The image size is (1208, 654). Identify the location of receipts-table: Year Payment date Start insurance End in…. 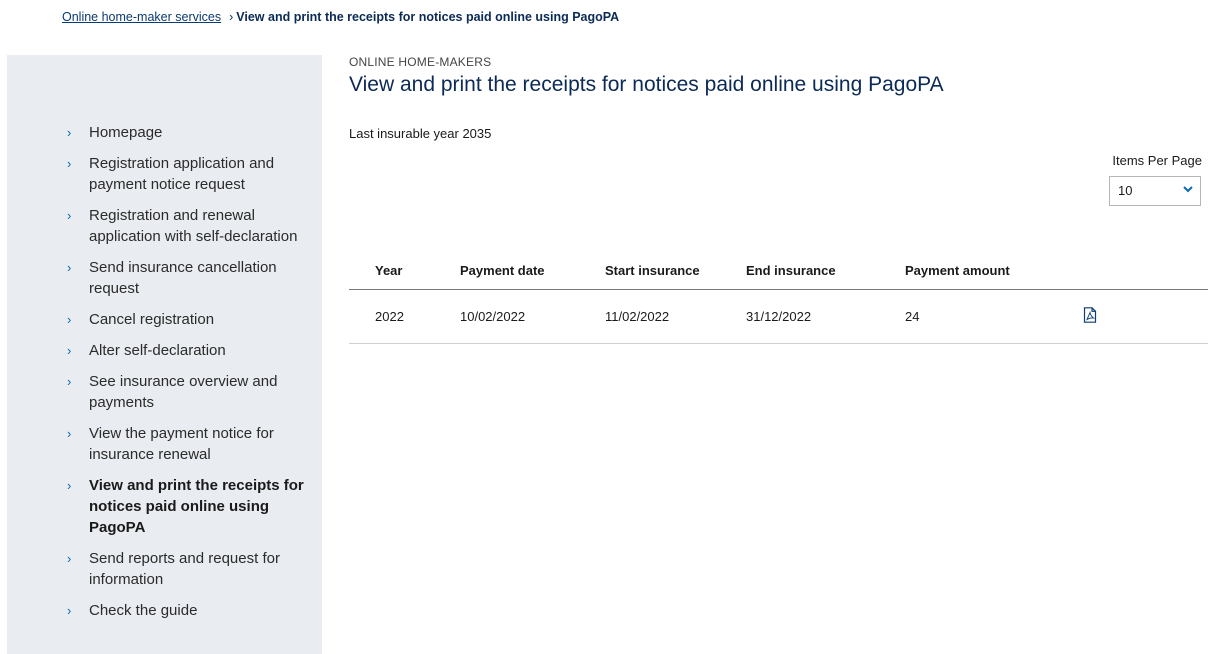
(778, 298).